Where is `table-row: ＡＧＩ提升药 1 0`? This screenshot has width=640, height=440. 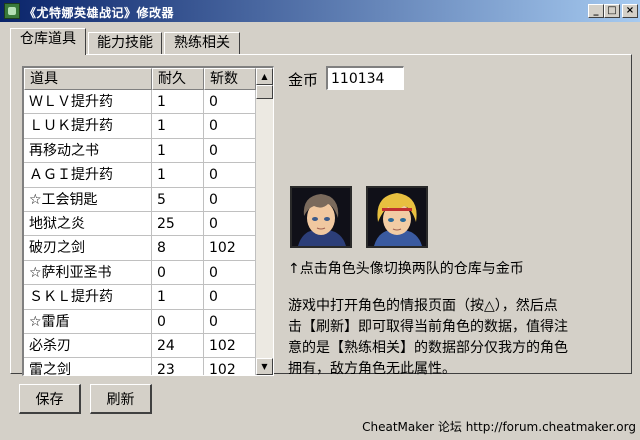 table-row: ＡＧＩ提升药 1 0 is located at coordinates (140, 175).